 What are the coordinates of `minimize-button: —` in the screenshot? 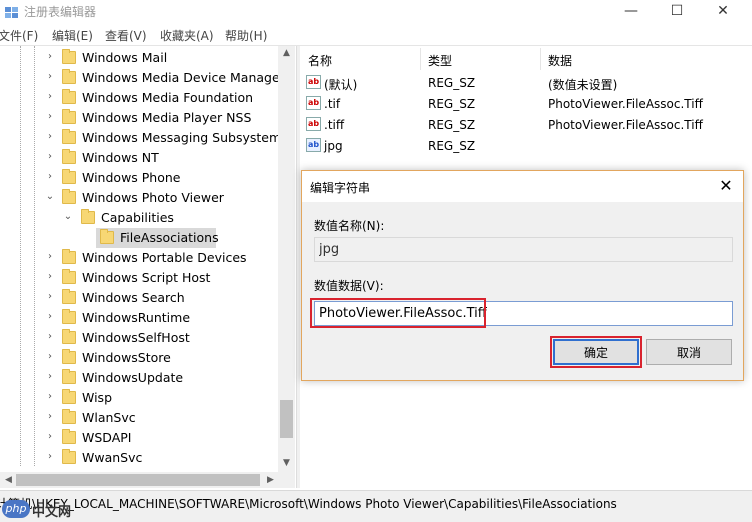 It's located at (631, 12).